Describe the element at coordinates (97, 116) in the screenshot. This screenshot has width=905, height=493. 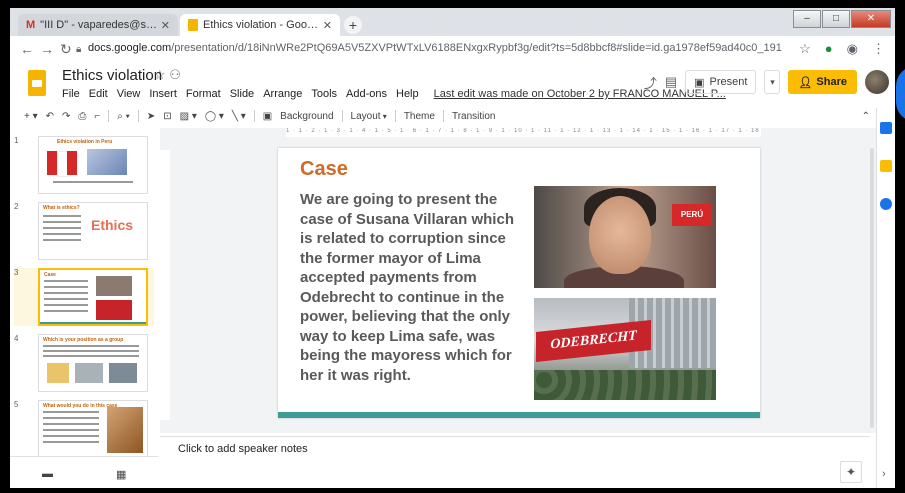
I see `paint-format-icon: ⌐` at that location.